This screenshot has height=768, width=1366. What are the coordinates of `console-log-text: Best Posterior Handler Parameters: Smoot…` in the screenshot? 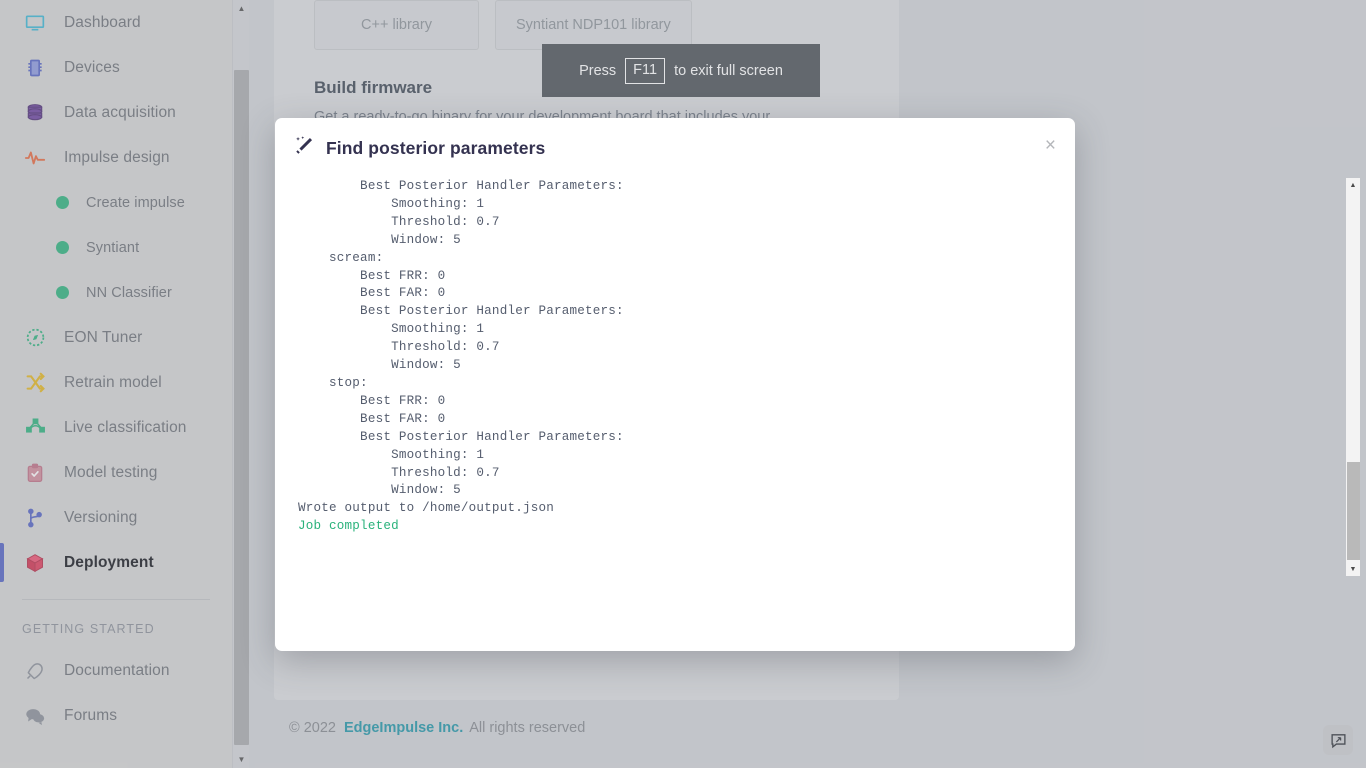 It's located at (461, 347).